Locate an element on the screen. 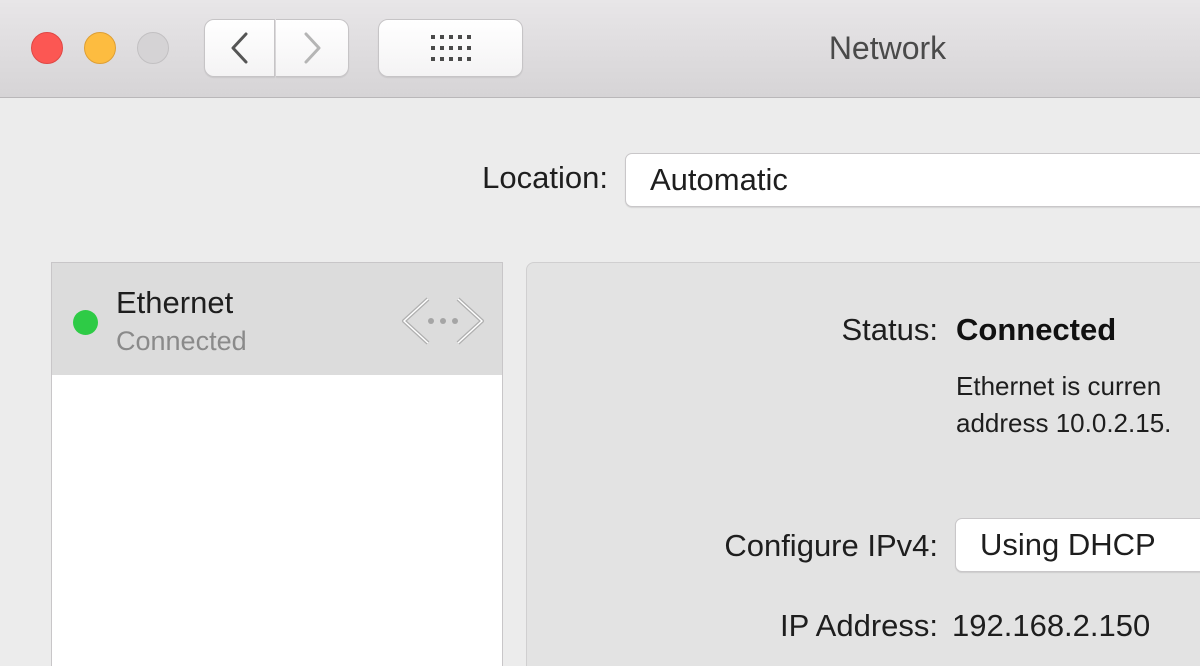 The image size is (1200, 666). close-window-button is located at coordinates (47, 48).